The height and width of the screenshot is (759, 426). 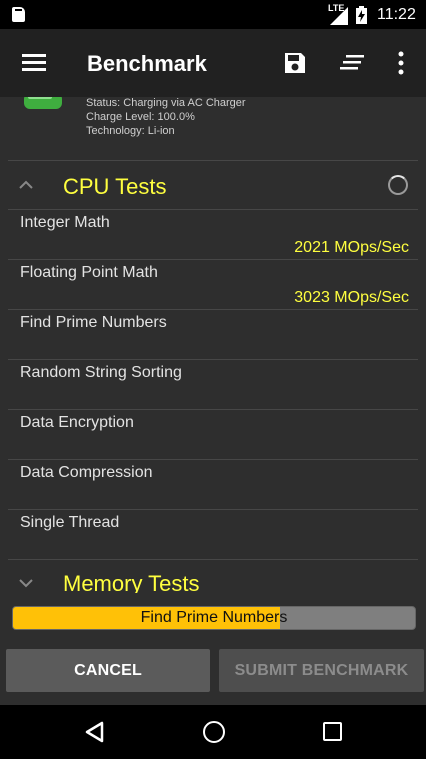 I want to click on navigation-bar, so click(x=213, y=732).